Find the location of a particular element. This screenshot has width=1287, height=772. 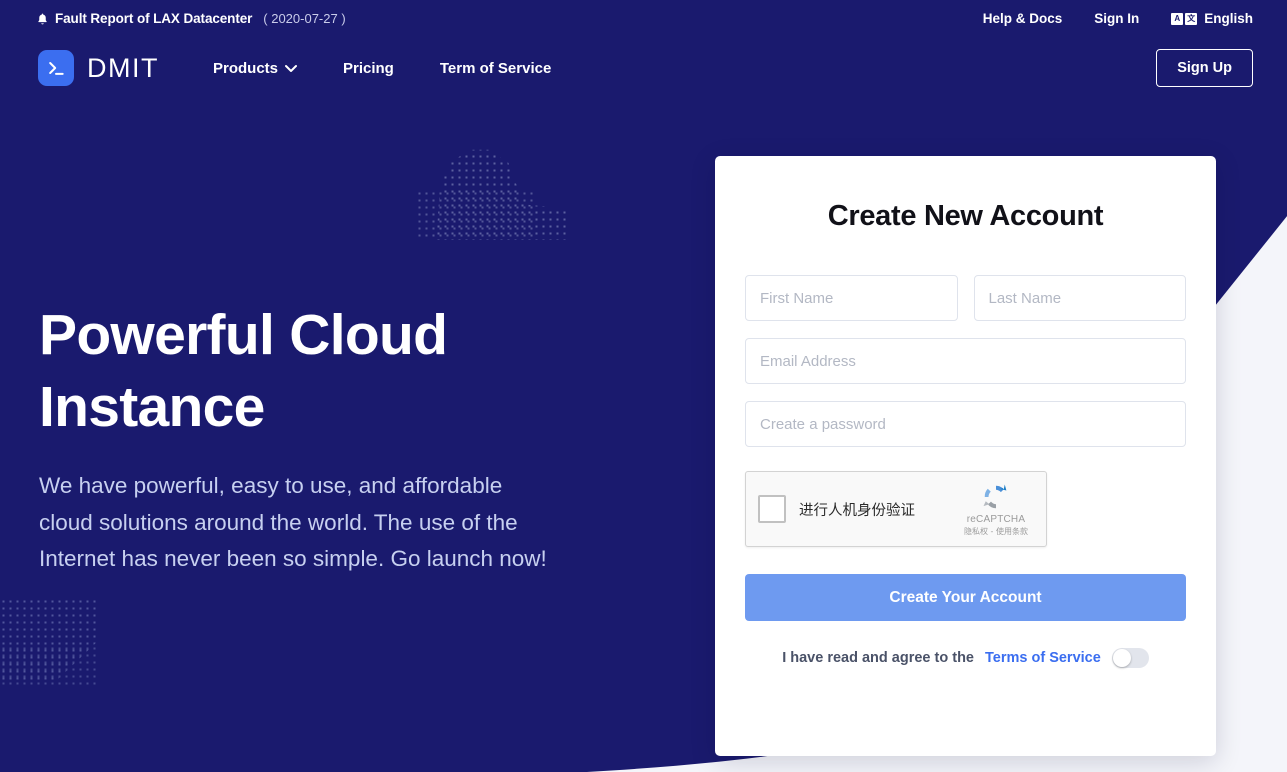

translate-icon: A 文 is located at coordinates (1184, 18).